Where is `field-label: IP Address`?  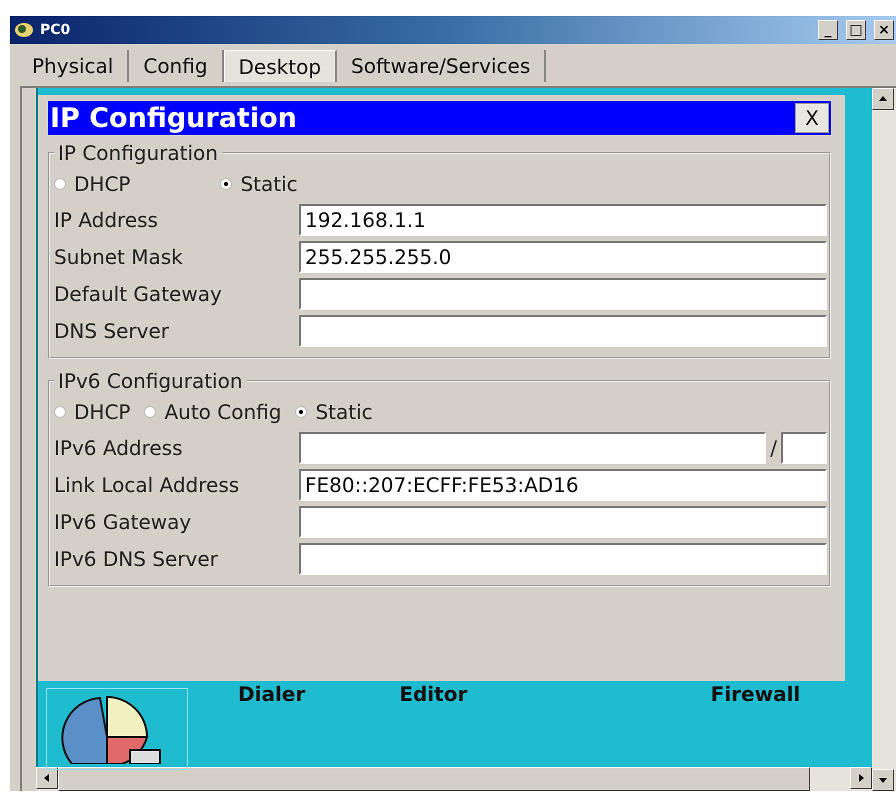 field-label: IP Address is located at coordinates (106, 220).